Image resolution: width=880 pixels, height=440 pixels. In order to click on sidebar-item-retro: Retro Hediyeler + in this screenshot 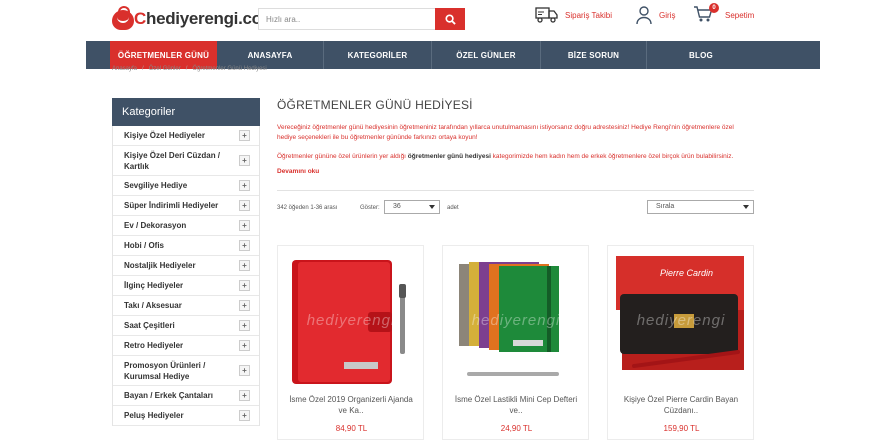, I will do `click(186, 346)`.